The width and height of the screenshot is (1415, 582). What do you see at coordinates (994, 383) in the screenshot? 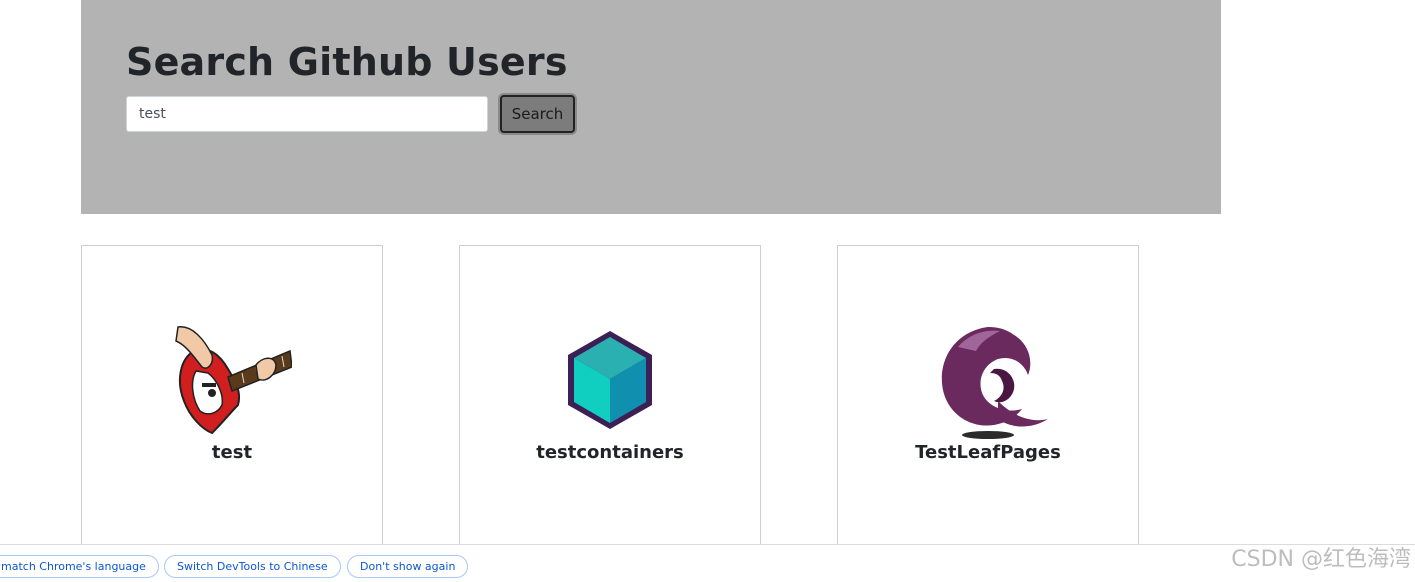
I see `bird-logo-avatar-icon` at bounding box center [994, 383].